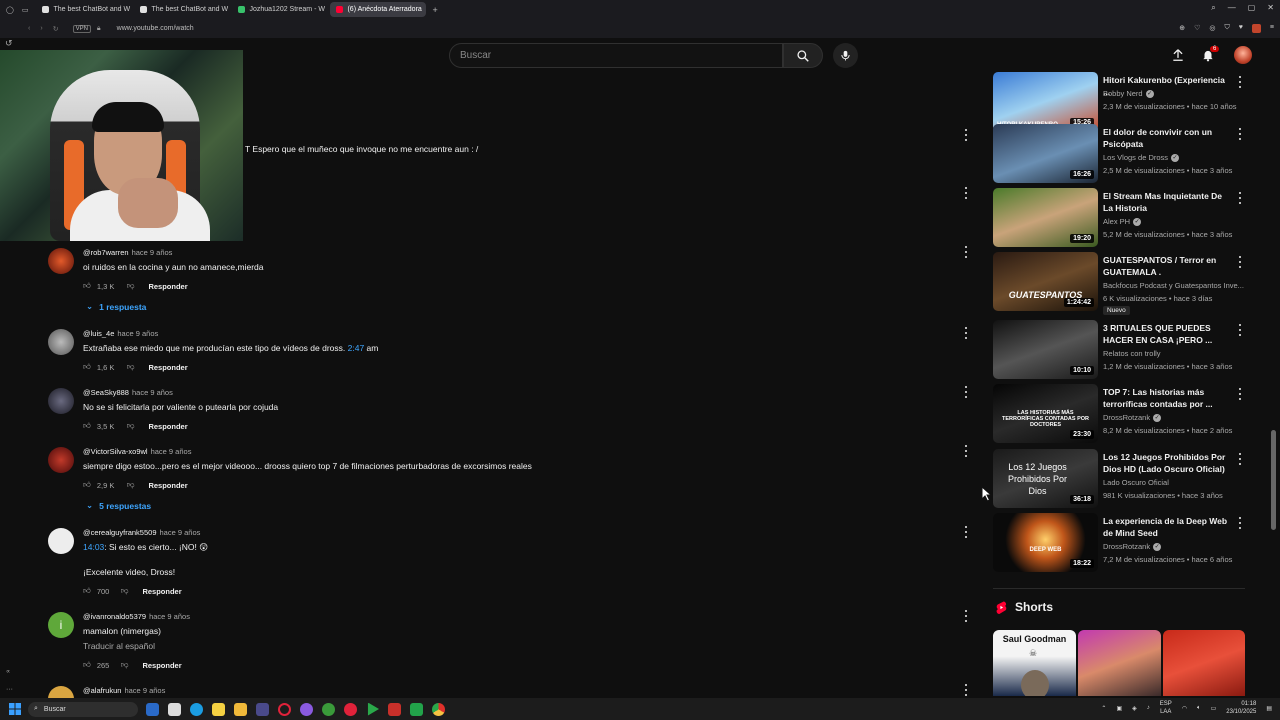 Image resolution: width=1280 pixels, height=720 pixels. What do you see at coordinates (1045, 281) in the screenshot?
I see `video-thumbnail: GUATESPANTOS 1:24:42` at bounding box center [1045, 281].